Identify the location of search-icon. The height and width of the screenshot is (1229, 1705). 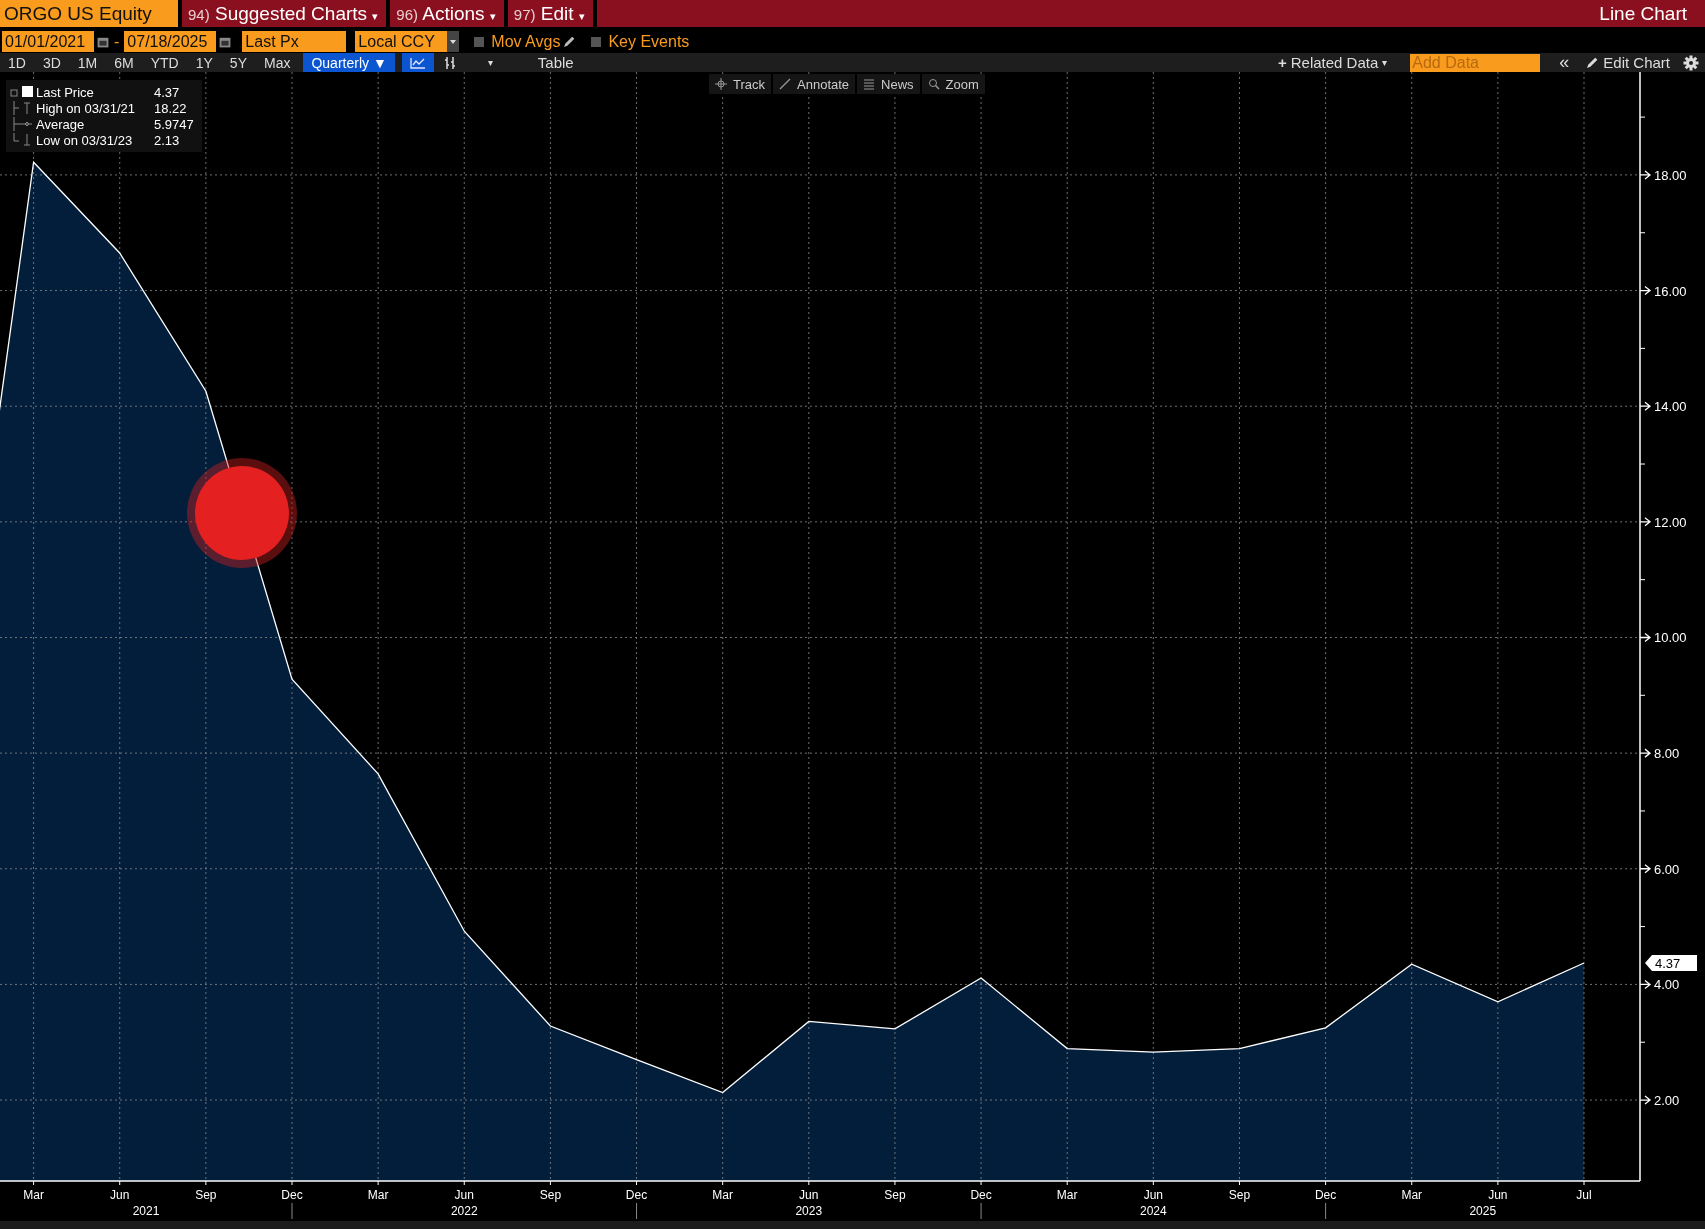
(933, 84).